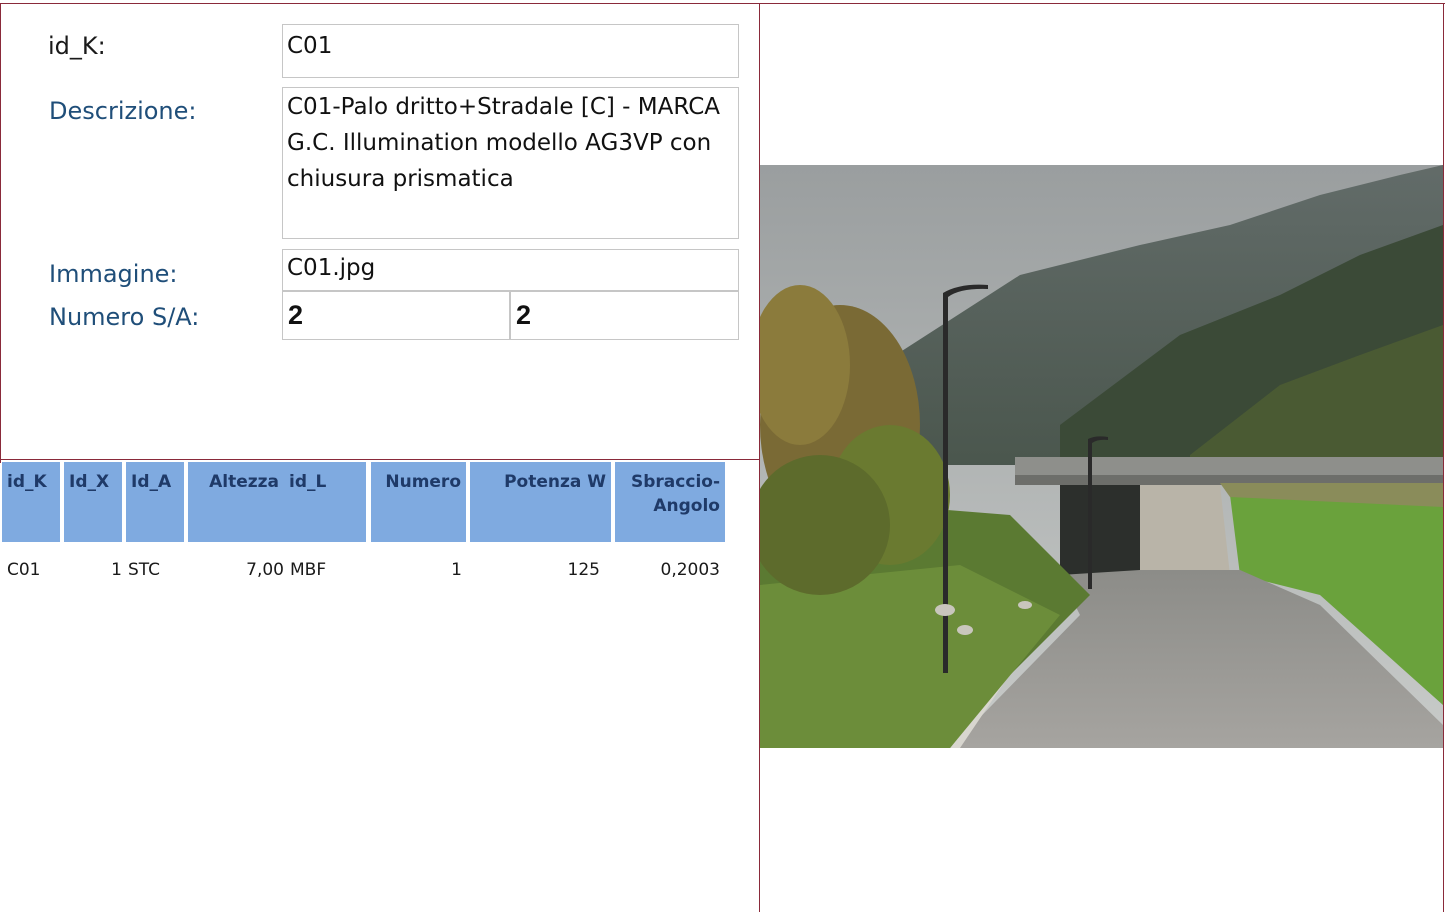 The image size is (1445, 912). I want to click on column-header-altezza: Altezza, so click(236, 502).